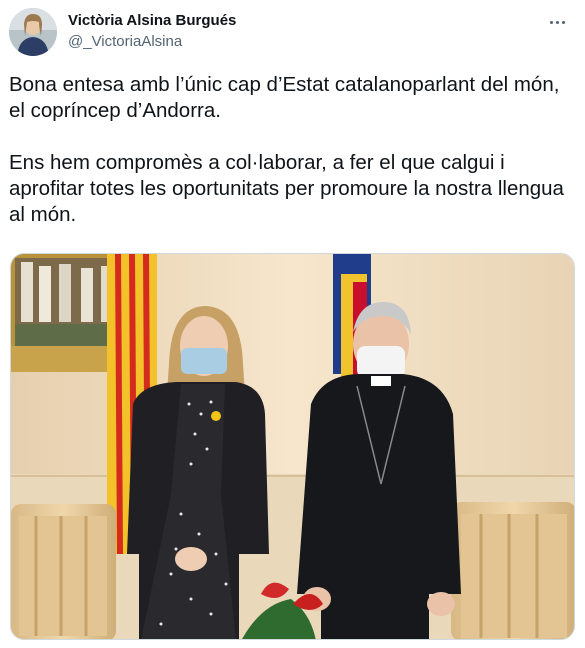 Image resolution: width=585 pixels, height=648 pixels. What do you see at coordinates (125, 41) in the screenshot?
I see `author-handle: @_VictoriaAlsina` at bounding box center [125, 41].